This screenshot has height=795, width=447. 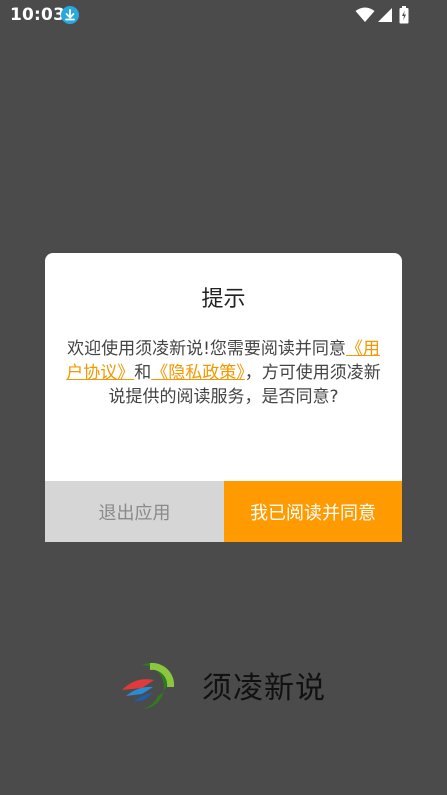 I want to click on status-bar: 10:03, so click(x=223, y=15).